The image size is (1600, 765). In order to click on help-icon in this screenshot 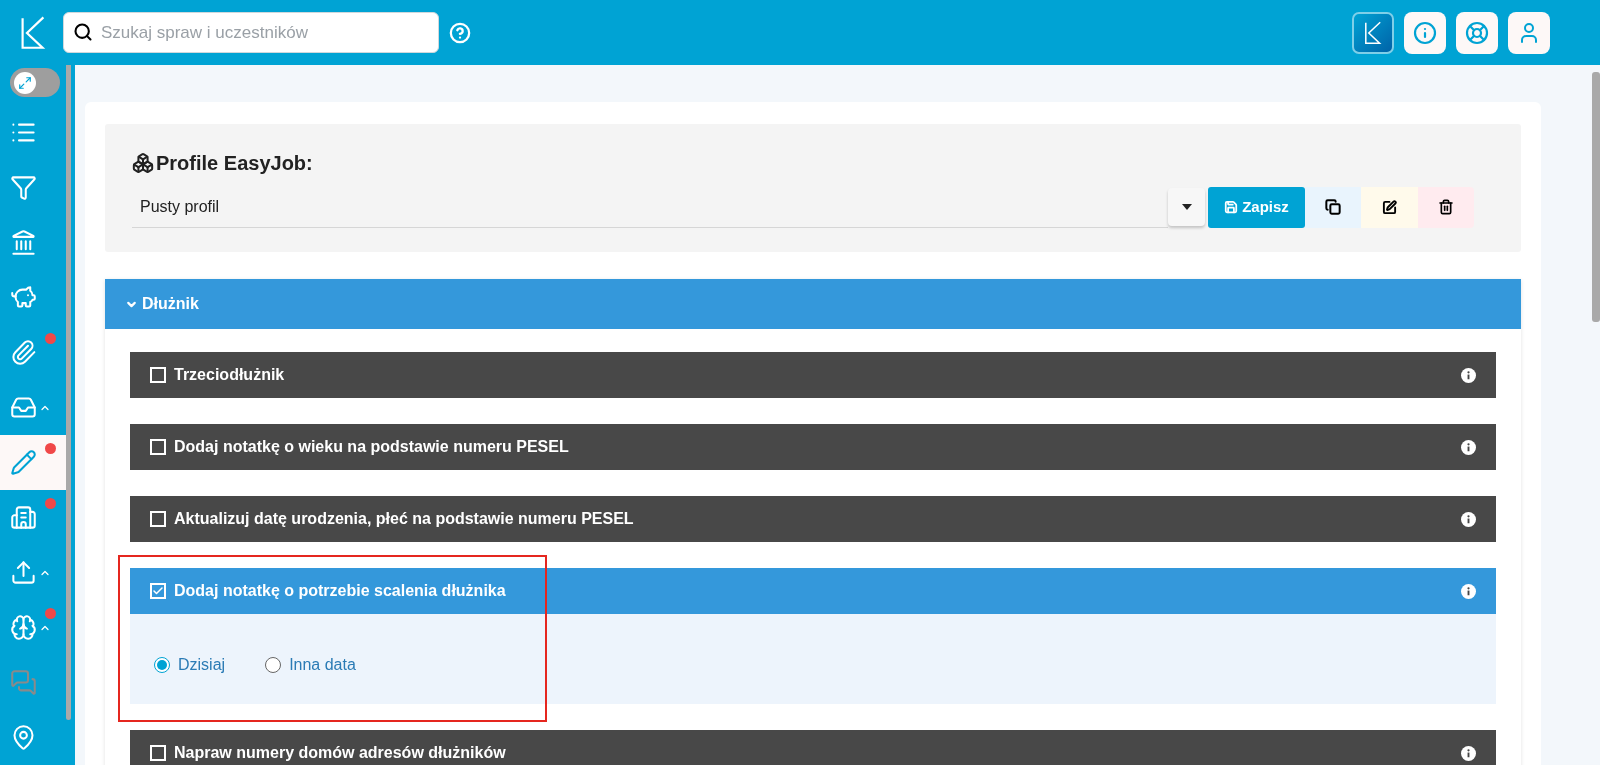, I will do `click(460, 32)`.